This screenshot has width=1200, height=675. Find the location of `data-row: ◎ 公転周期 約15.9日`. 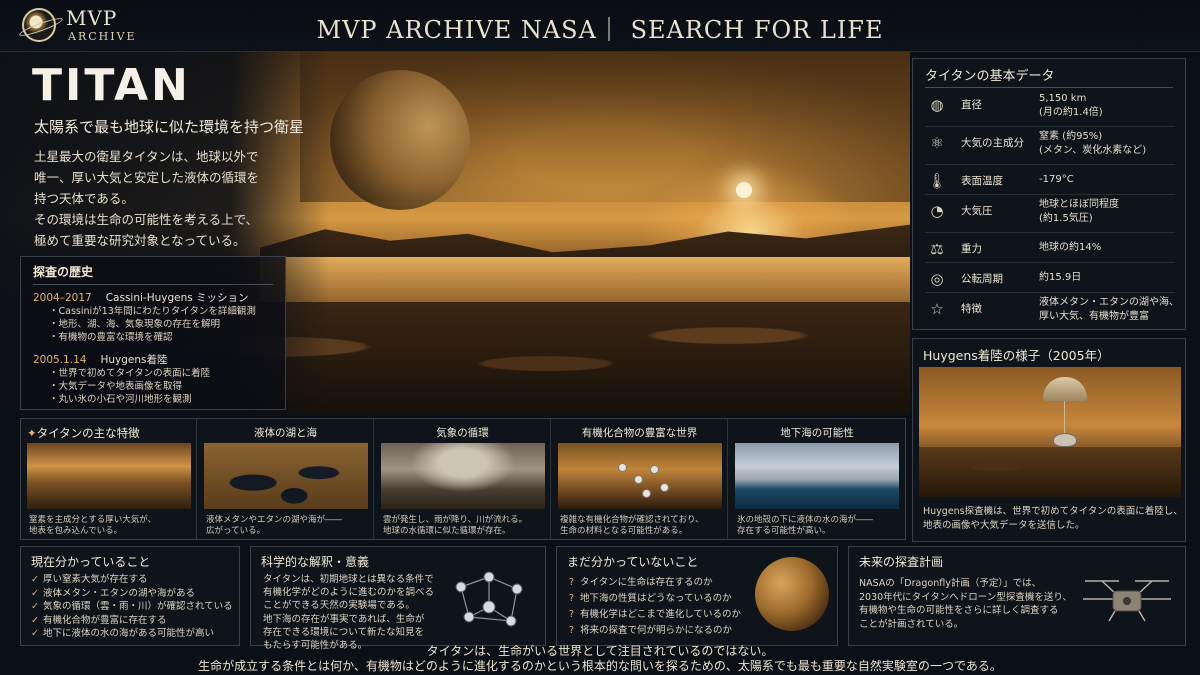

data-row: ◎ 公転周期 約15.9日 is located at coordinates (1050, 278).